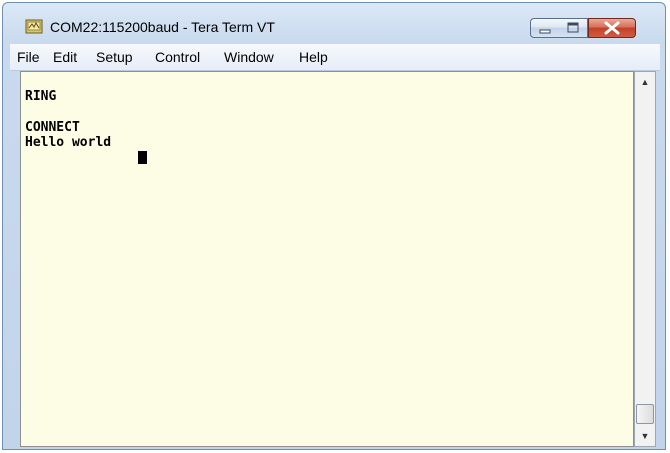  What do you see at coordinates (177, 57) in the screenshot?
I see `menu-control: Control` at bounding box center [177, 57].